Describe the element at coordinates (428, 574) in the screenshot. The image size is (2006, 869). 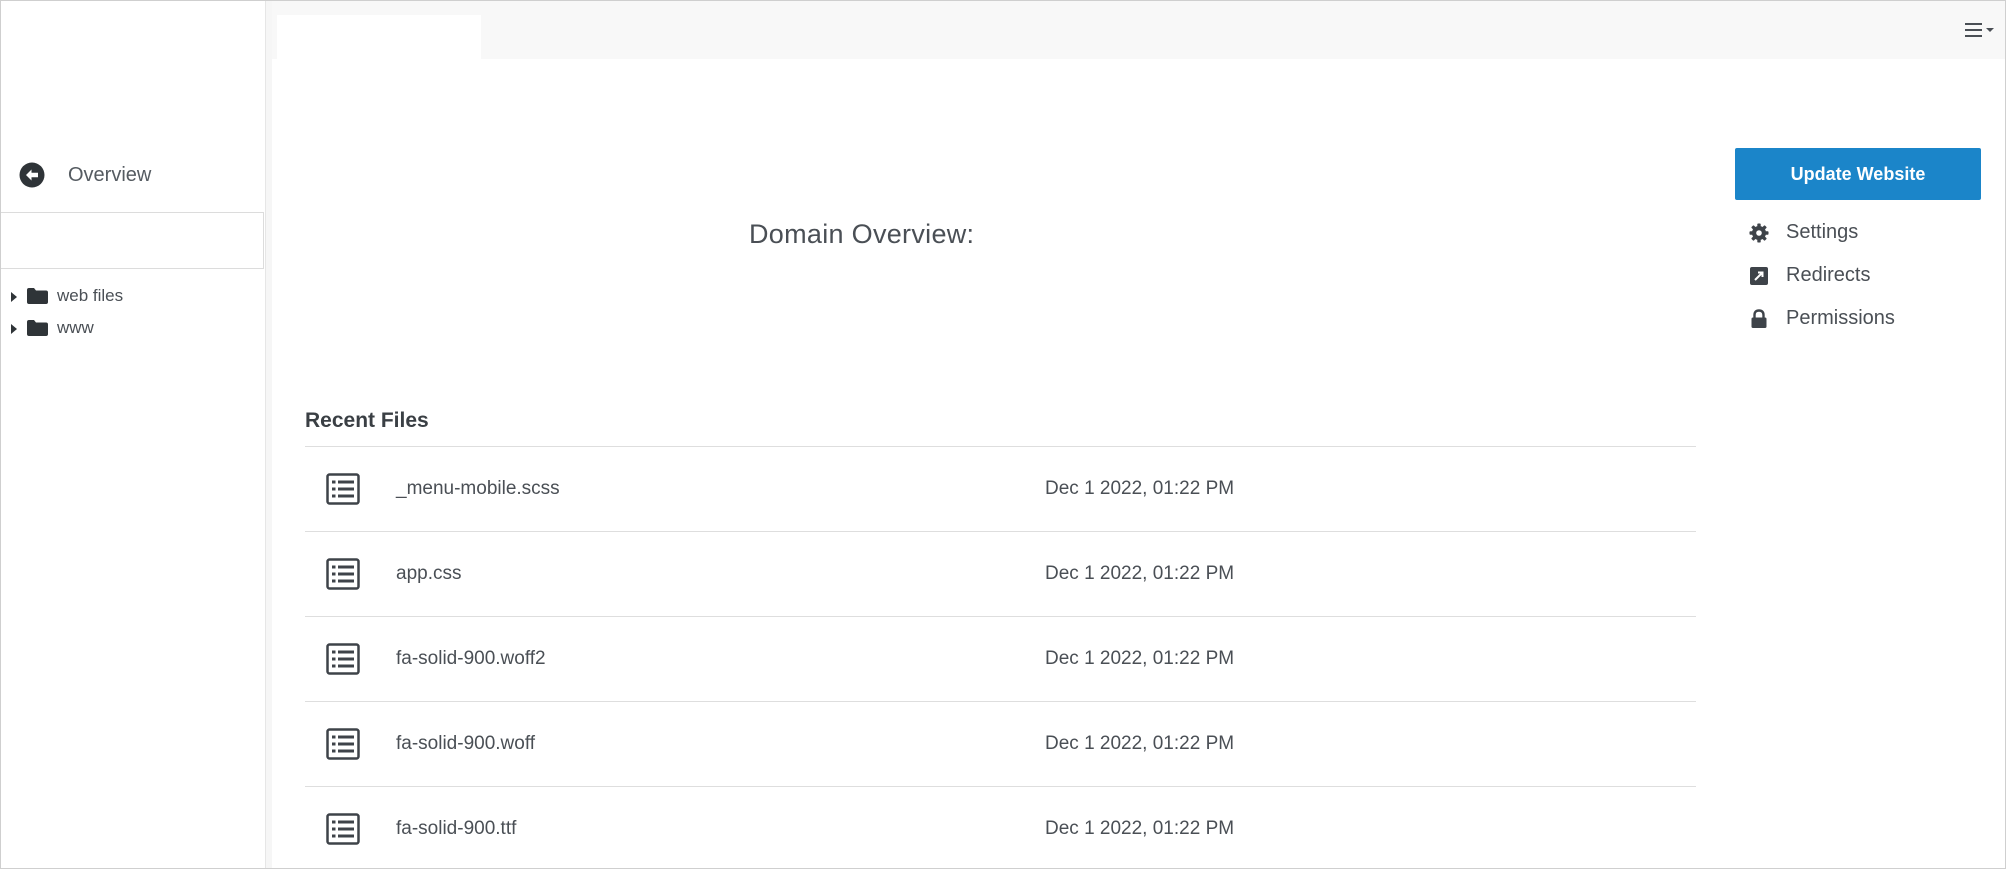
I see `file-name: app.css` at that location.